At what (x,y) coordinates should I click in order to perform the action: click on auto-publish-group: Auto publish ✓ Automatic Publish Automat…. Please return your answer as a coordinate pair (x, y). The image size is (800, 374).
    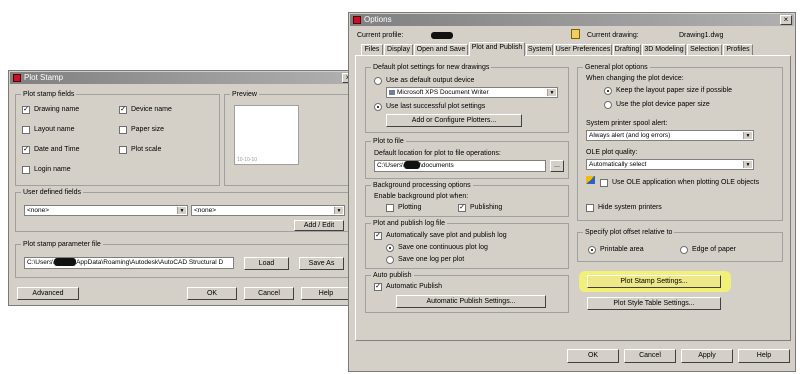
    Looking at the image, I should click on (467, 292).